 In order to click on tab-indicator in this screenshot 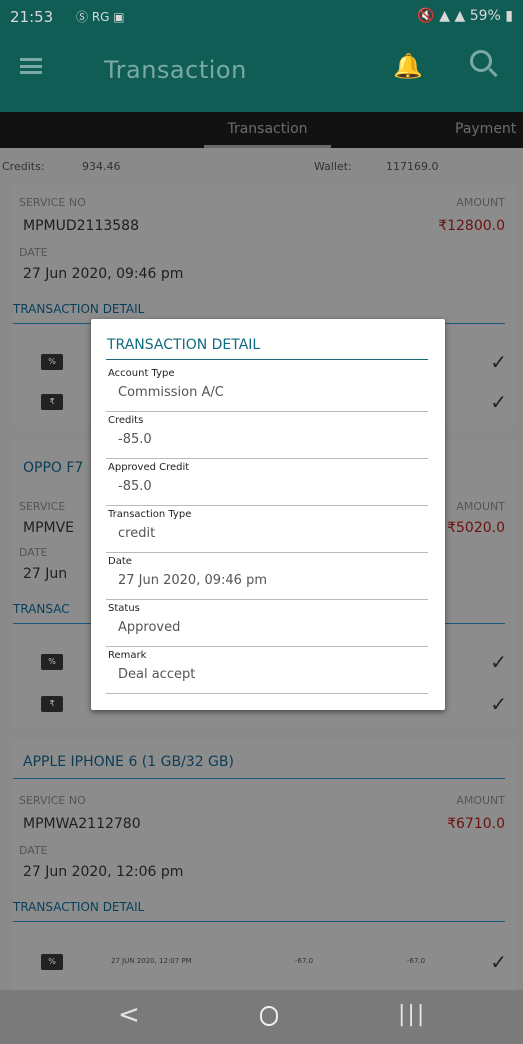, I will do `click(267, 146)`.